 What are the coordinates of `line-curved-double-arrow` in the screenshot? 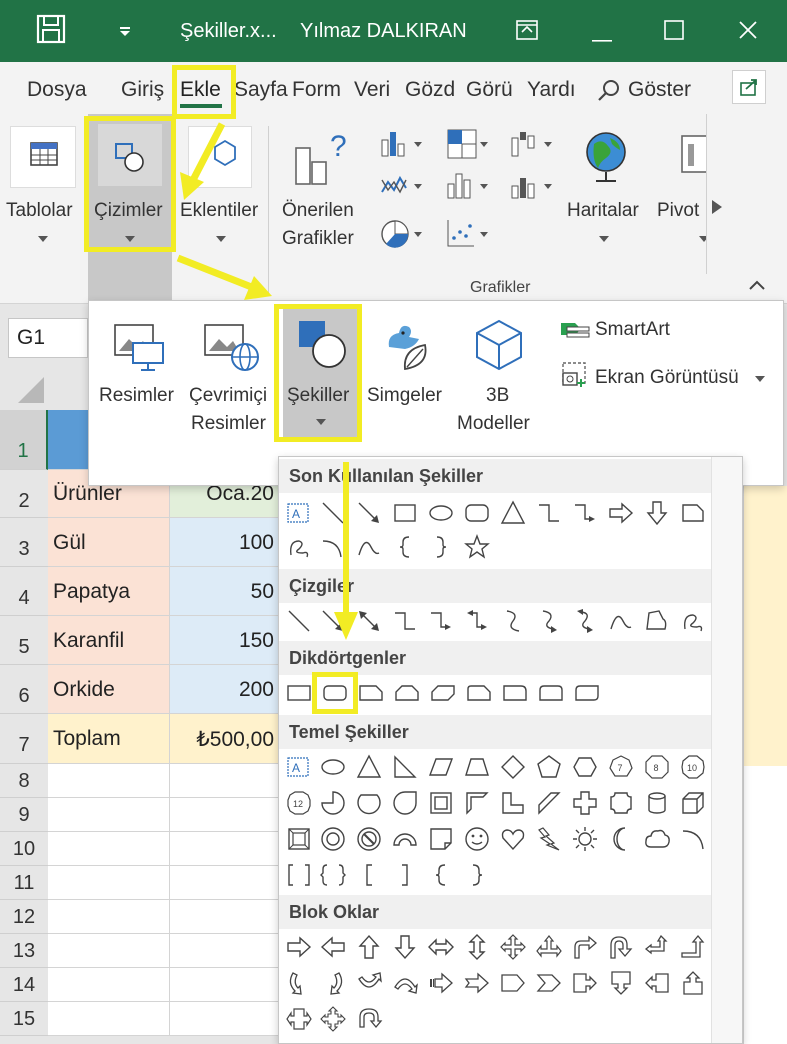 It's located at (585, 621).